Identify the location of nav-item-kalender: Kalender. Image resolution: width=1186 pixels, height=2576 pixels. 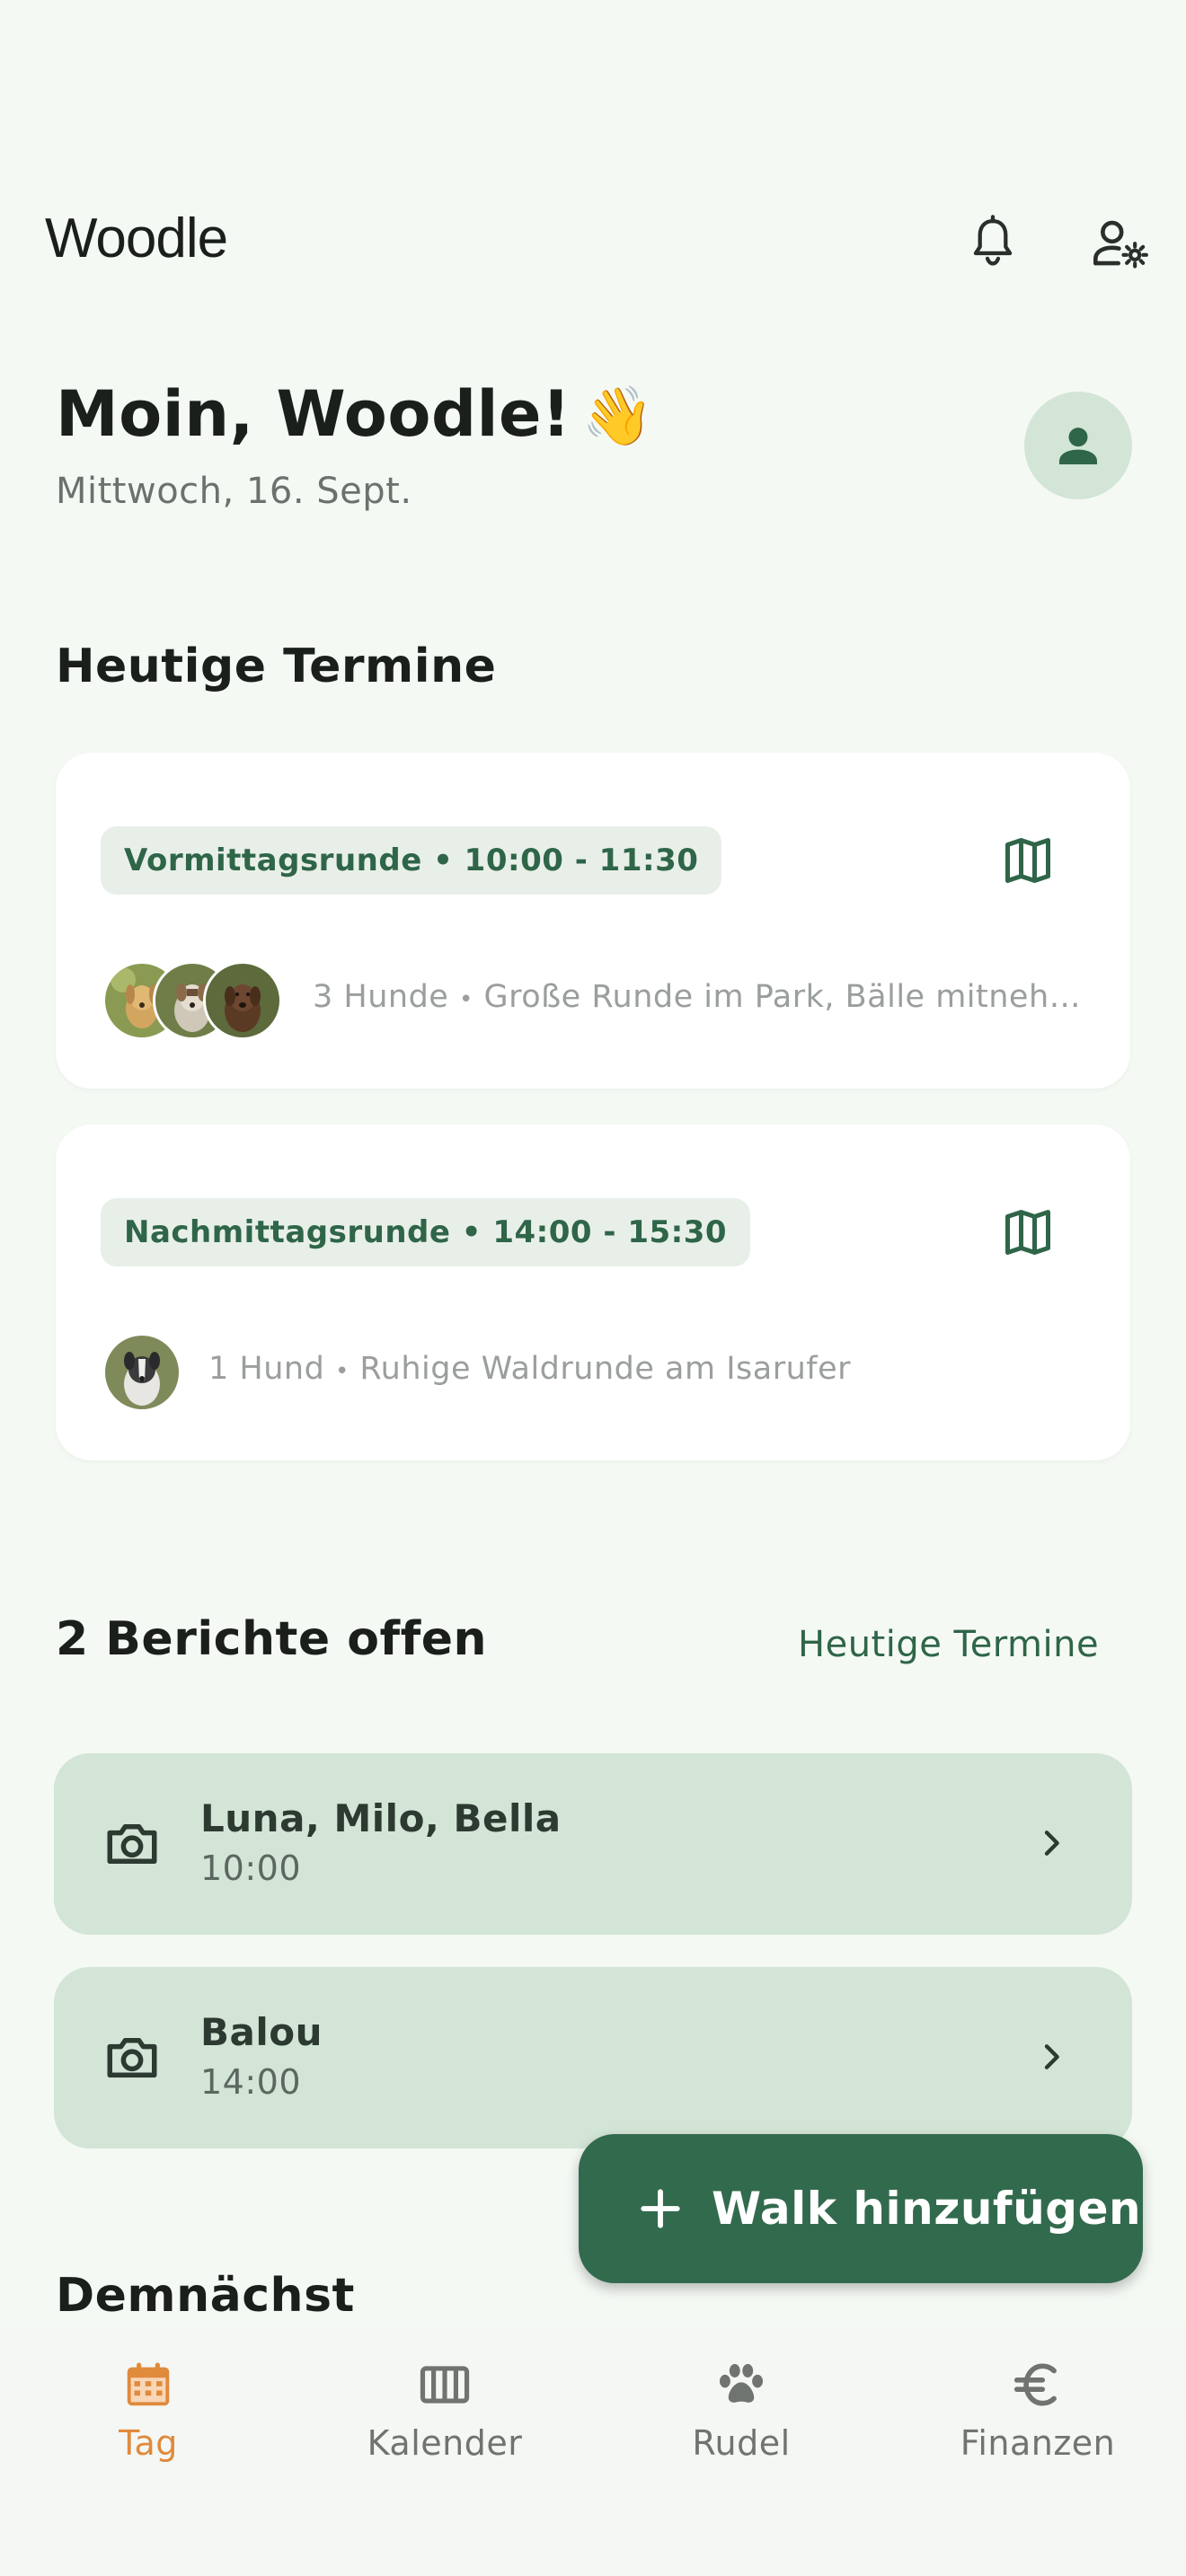
(444, 2416).